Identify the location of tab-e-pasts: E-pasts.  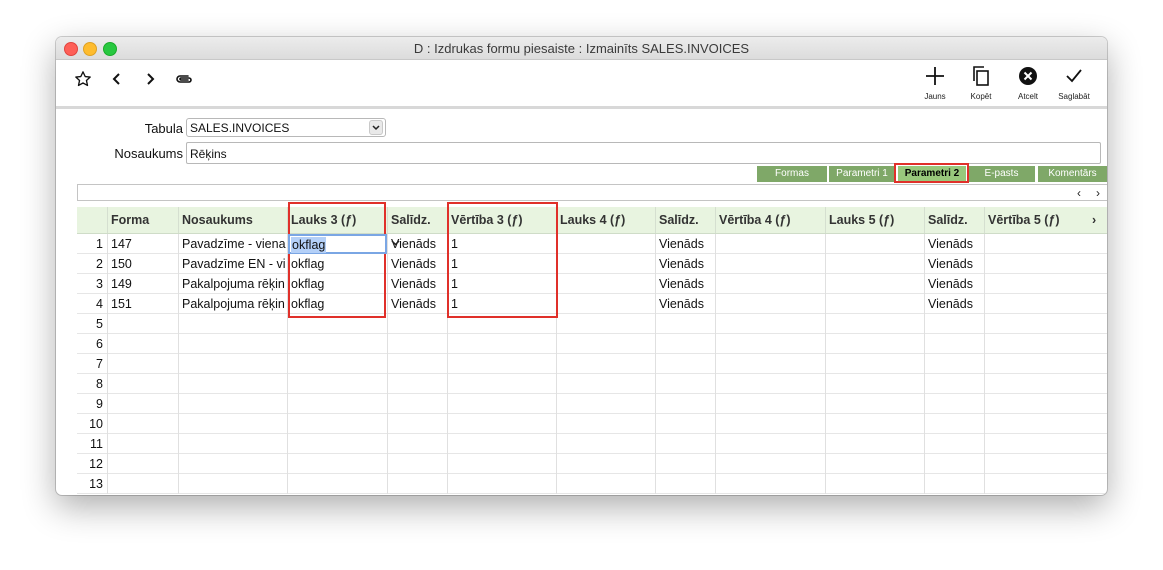
(1001, 174).